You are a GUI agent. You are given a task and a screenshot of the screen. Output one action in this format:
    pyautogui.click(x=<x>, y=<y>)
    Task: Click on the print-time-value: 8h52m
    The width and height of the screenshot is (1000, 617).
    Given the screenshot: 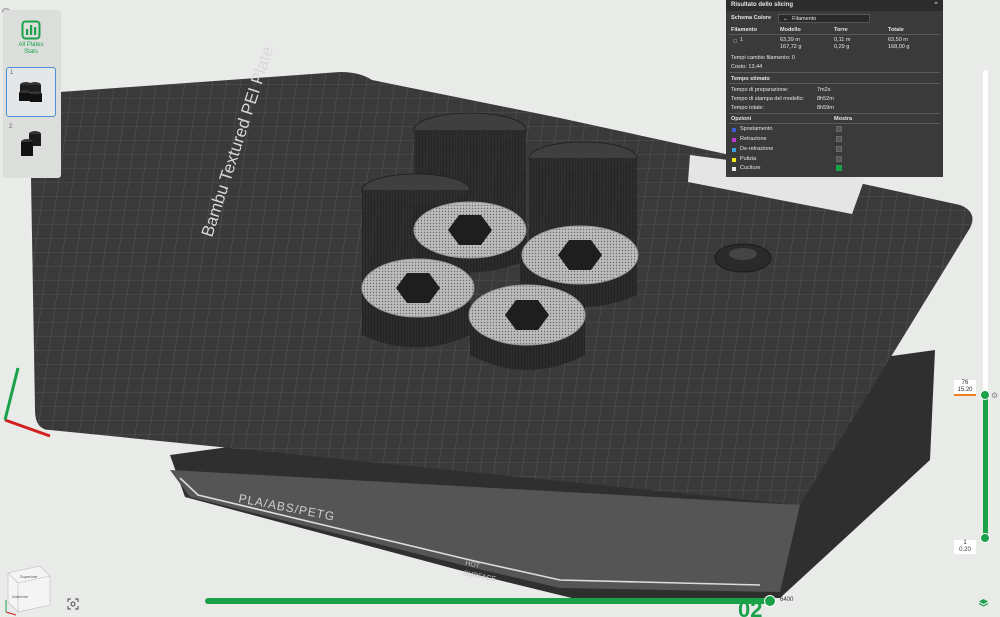 What is the action you would take?
    pyautogui.click(x=825, y=99)
    